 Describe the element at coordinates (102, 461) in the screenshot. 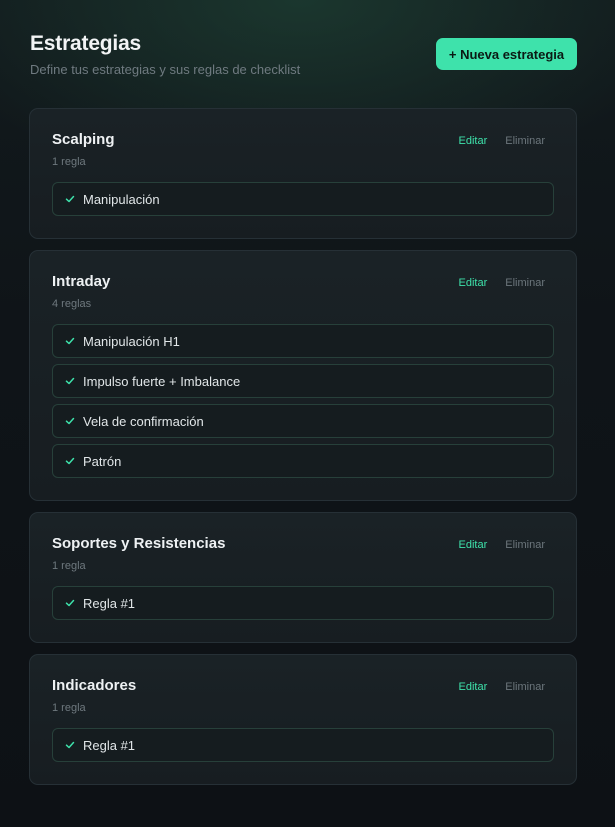

I see `rule-label: Patrón` at that location.